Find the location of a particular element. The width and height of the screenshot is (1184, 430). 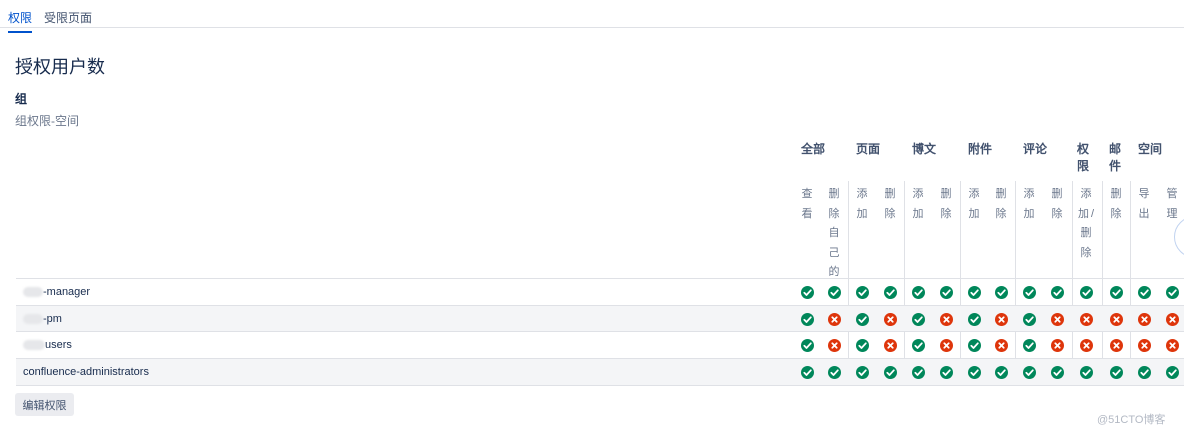

column-group-header: 博文 is located at coordinates (924, 149).